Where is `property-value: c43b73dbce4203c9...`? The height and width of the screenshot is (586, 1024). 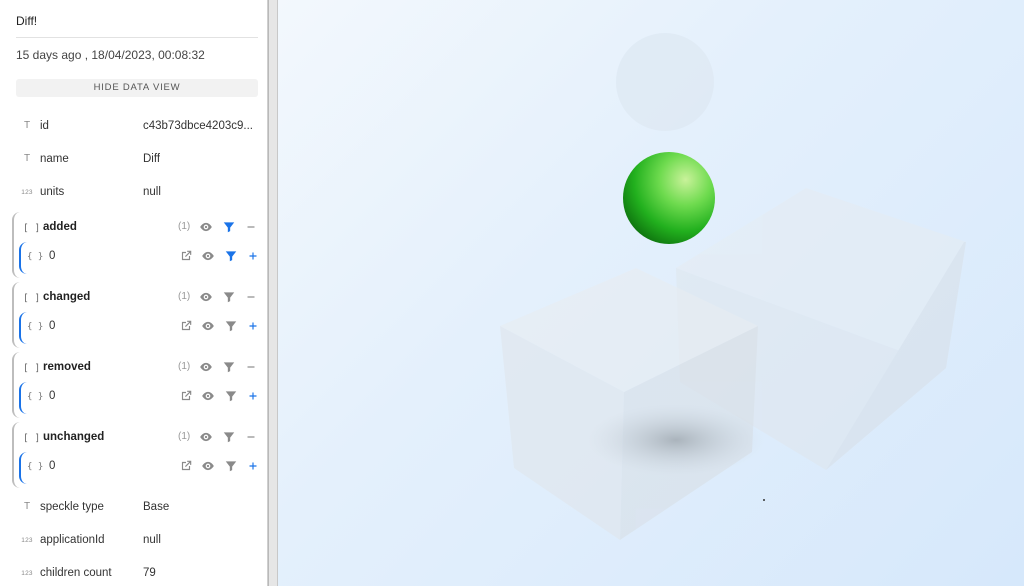 property-value: c43b73dbce4203c9... is located at coordinates (198, 126).